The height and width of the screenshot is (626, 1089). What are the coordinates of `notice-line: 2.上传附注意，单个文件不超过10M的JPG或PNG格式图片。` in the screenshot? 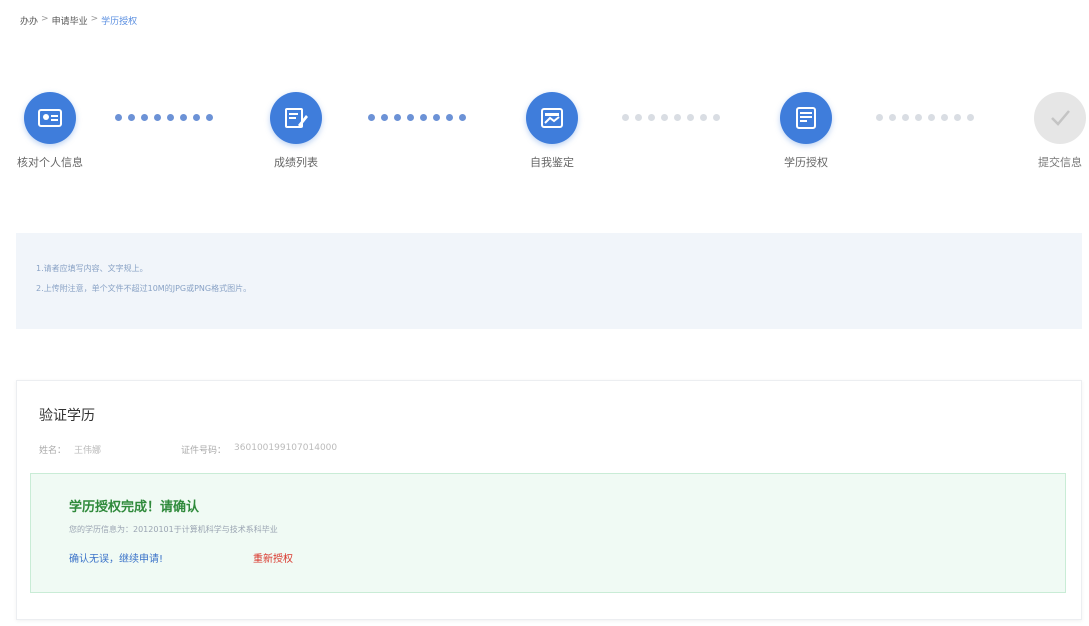 It's located at (144, 288).